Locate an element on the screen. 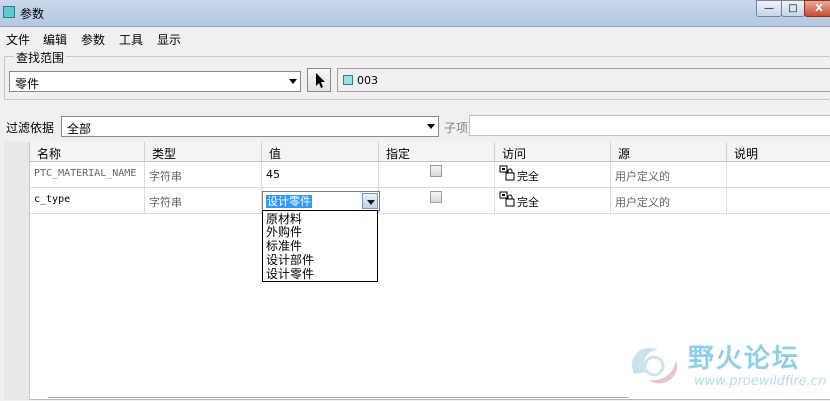 This screenshot has height=401, width=830. menu-edit: 编辑 is located at coordinates (55, 39).